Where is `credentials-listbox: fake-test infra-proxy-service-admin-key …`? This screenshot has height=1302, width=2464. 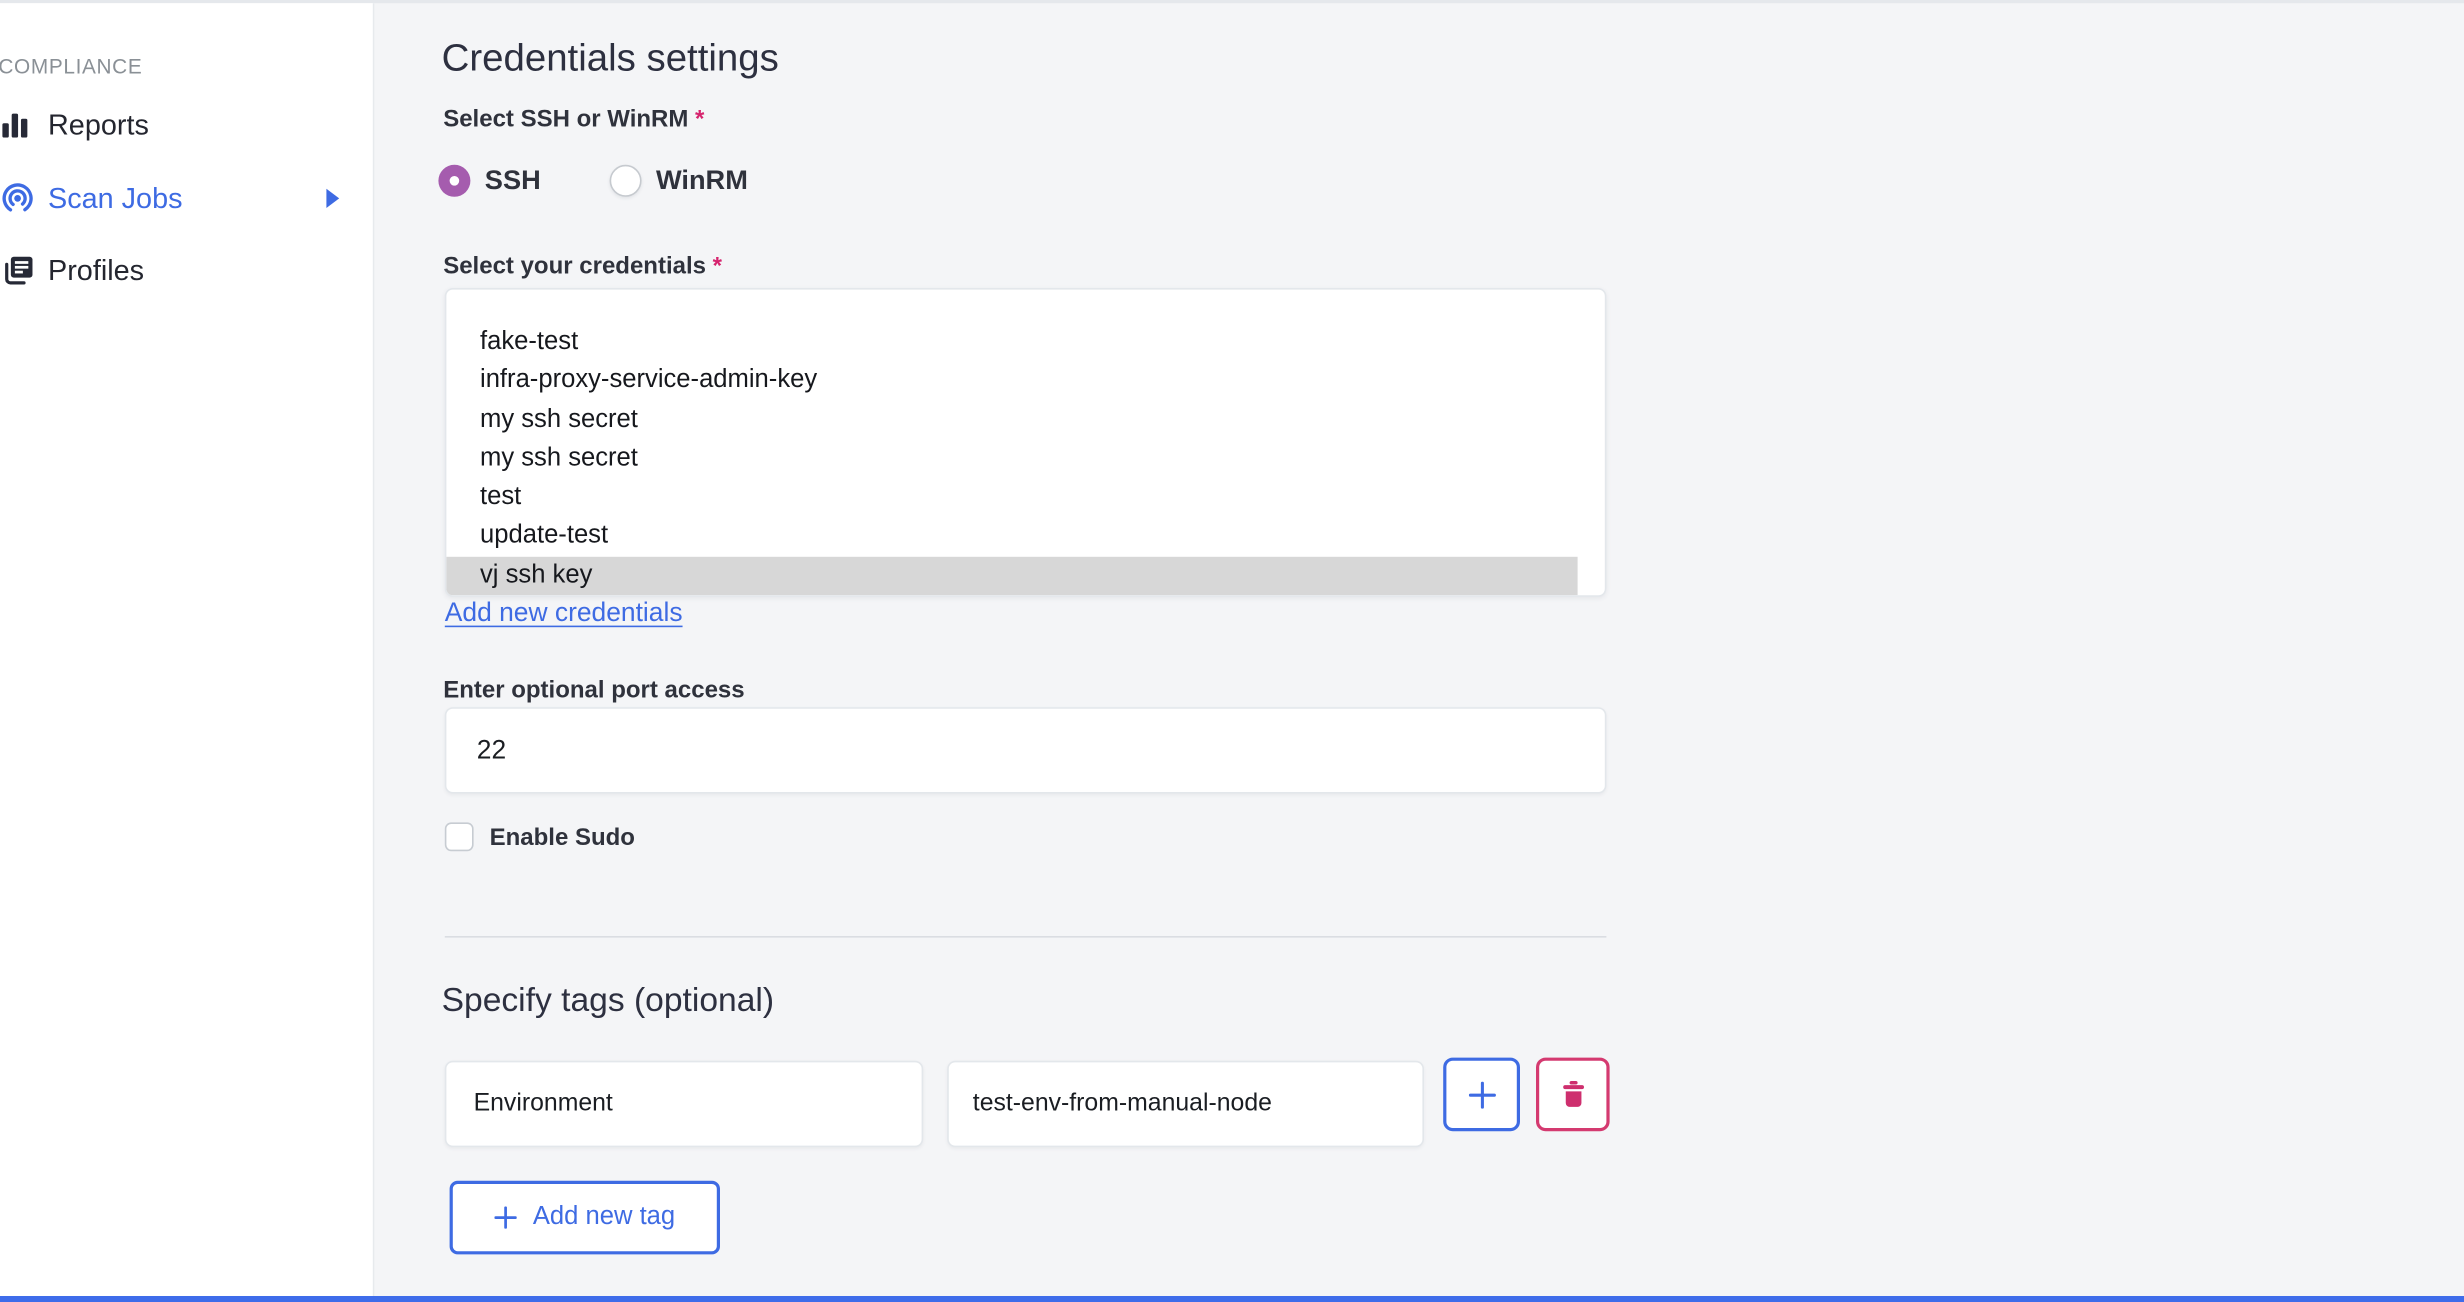 credentials-listbox: fake-test infra-proxy-service-admin-key … is located at coordinates (1025, 442).